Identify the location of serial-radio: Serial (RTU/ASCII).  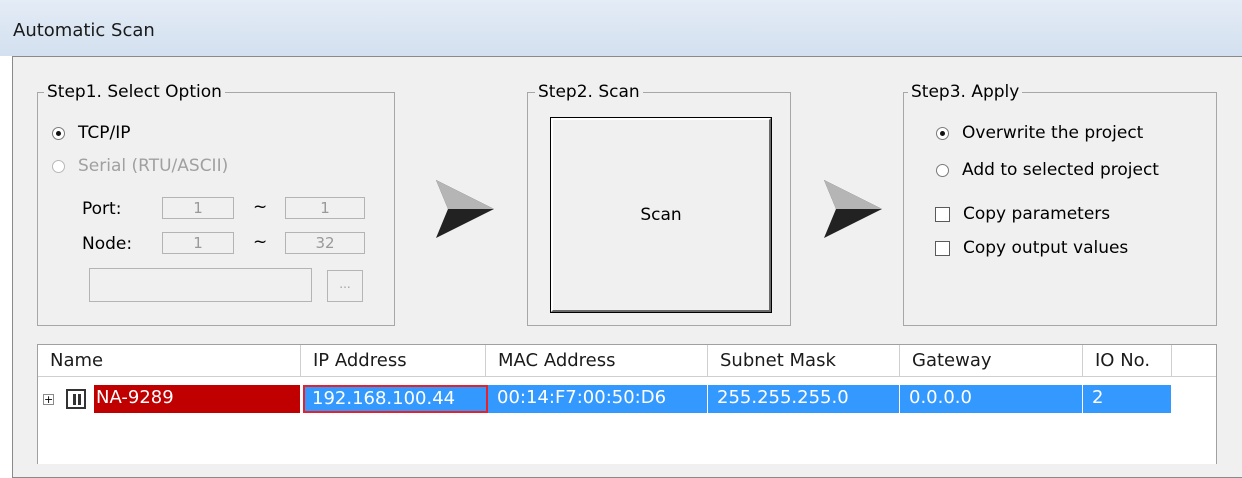
(140, 166).